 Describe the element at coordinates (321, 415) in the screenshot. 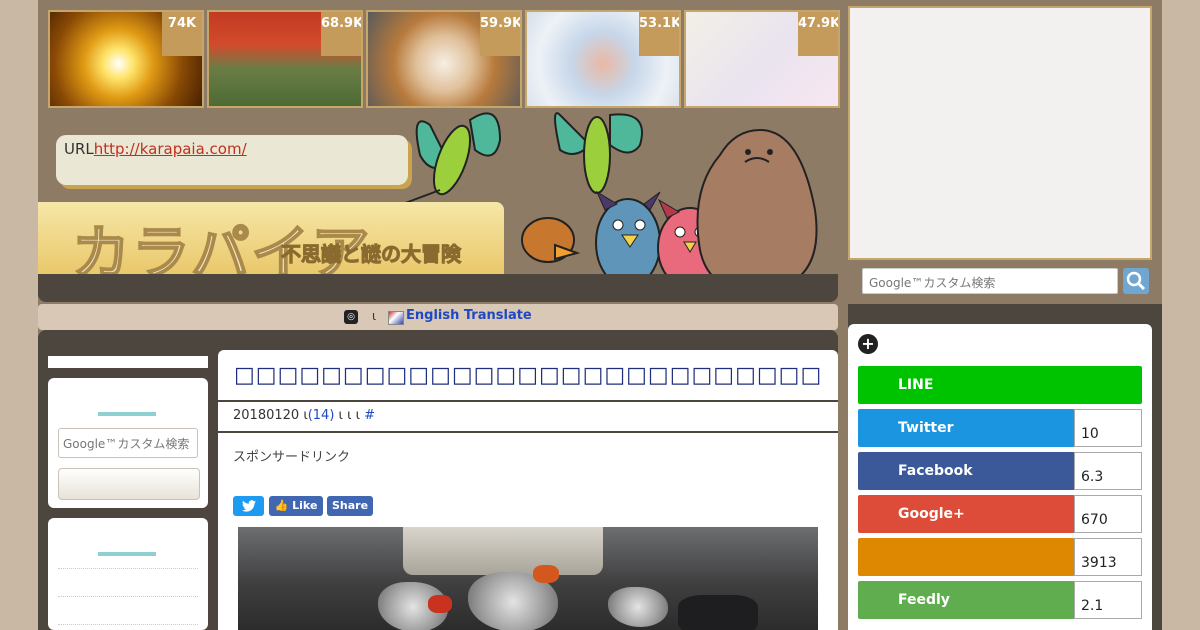

I see `comment-count-link: (14)` at that location.